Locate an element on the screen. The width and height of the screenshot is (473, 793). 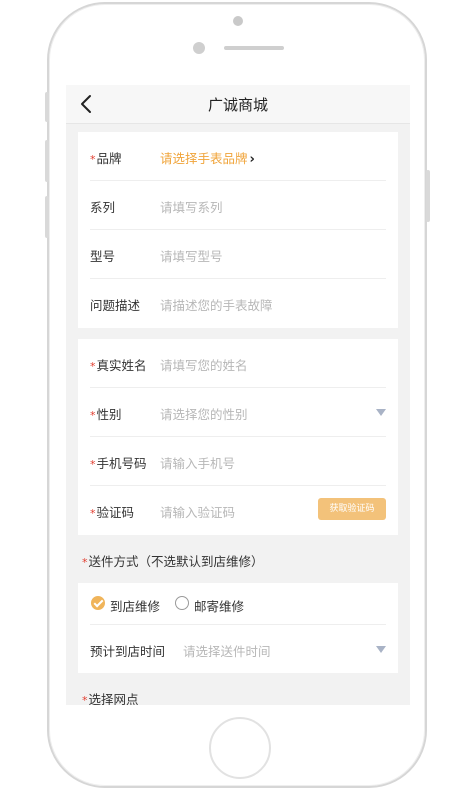
arrival-time-row: 预计到店时间 请选择送件时间 is located at coordinates (238, 649).